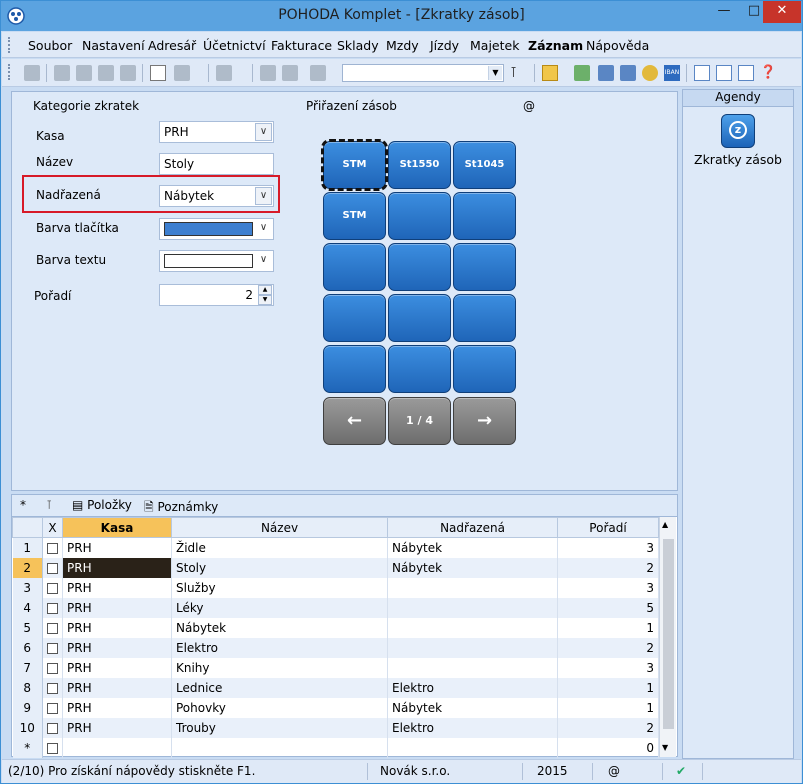 Image resolution: width=803 pixels, height=784 pixels. I want to click on table-row: 6 PRH Elektro 2, so click(335, 647).